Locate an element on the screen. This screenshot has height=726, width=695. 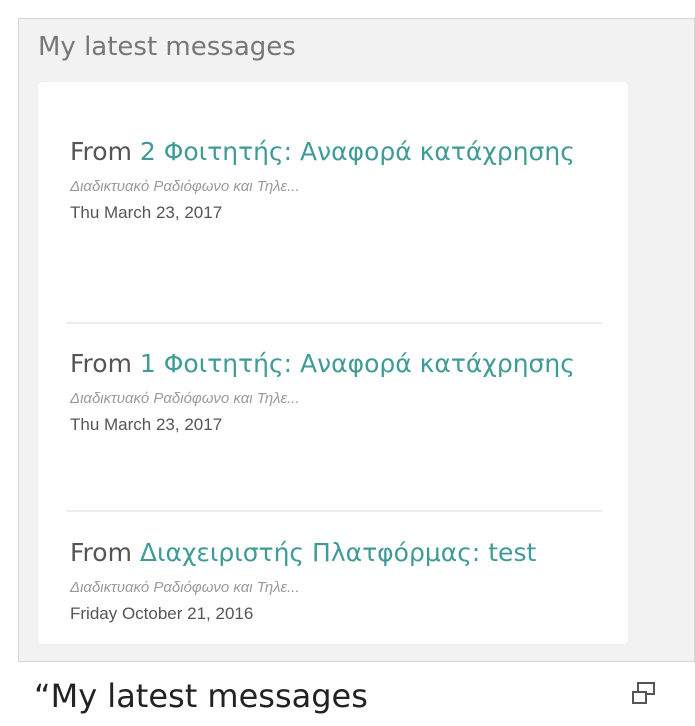
message-link: 1 Φοιτητής: Αναφορά κατάχρησης is located at coordinates (357, 363).